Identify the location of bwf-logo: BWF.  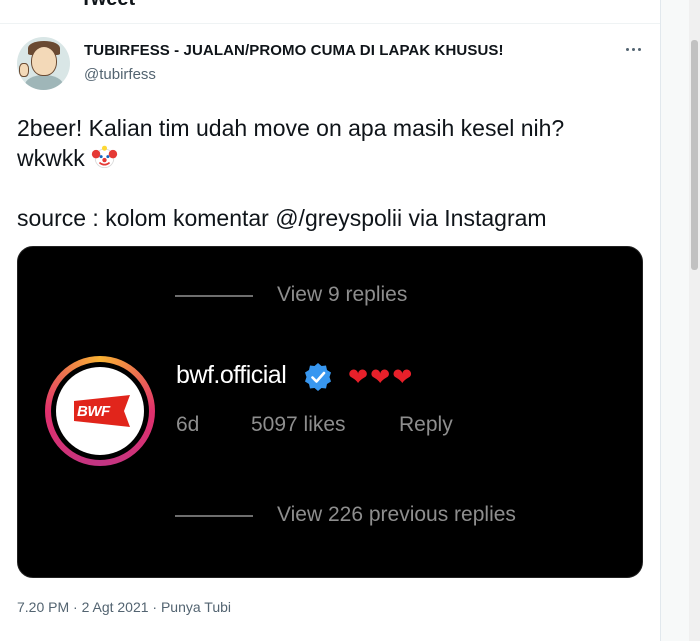
(100, 411).